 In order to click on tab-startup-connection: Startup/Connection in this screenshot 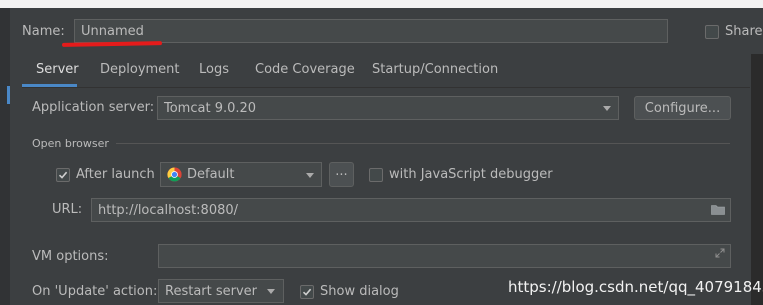, I will do `click(435, 69)`.